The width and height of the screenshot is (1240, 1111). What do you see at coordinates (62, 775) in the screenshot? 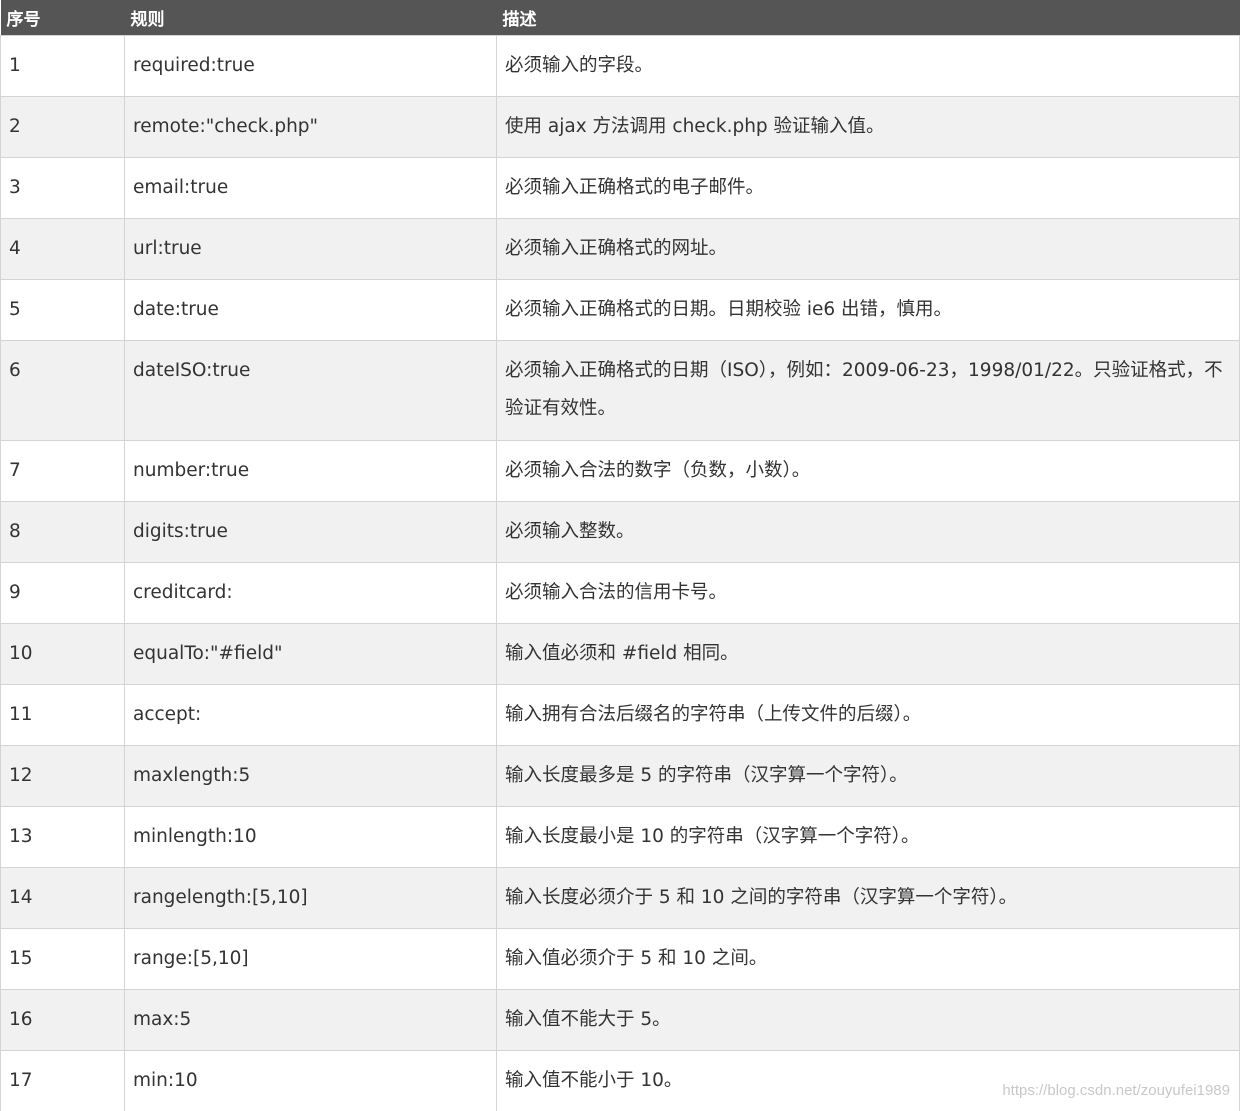
I see `row-number: 12` at bounding box center [62, 775].